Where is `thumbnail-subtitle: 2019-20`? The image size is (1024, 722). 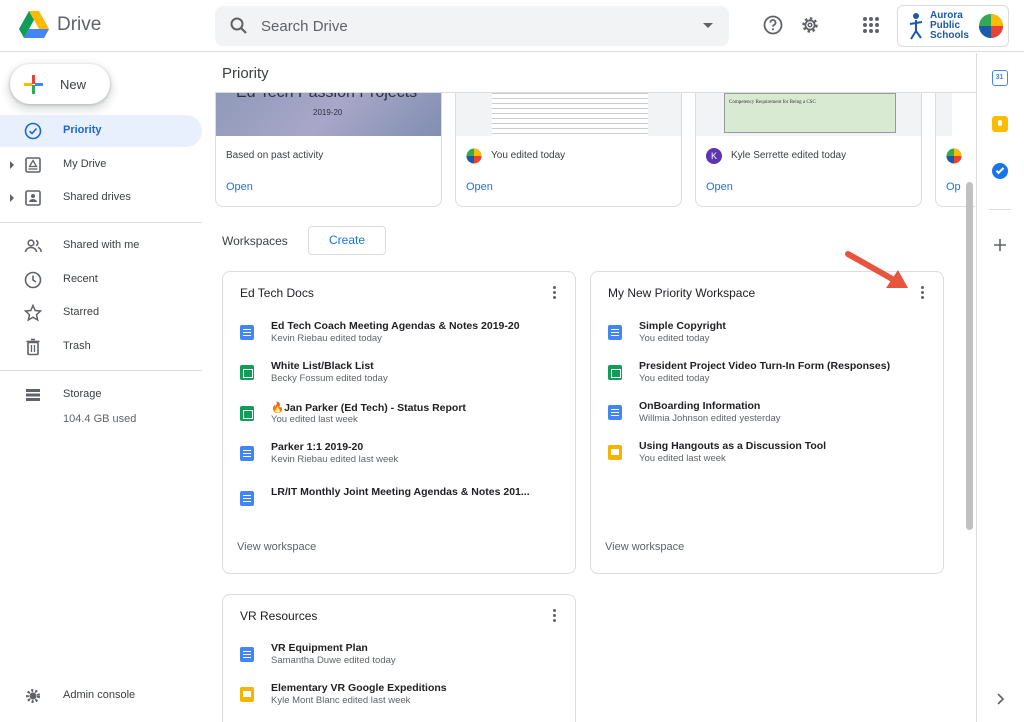
thumbnail-subtitle: 2019-20 is located at coordinates (328, 112).